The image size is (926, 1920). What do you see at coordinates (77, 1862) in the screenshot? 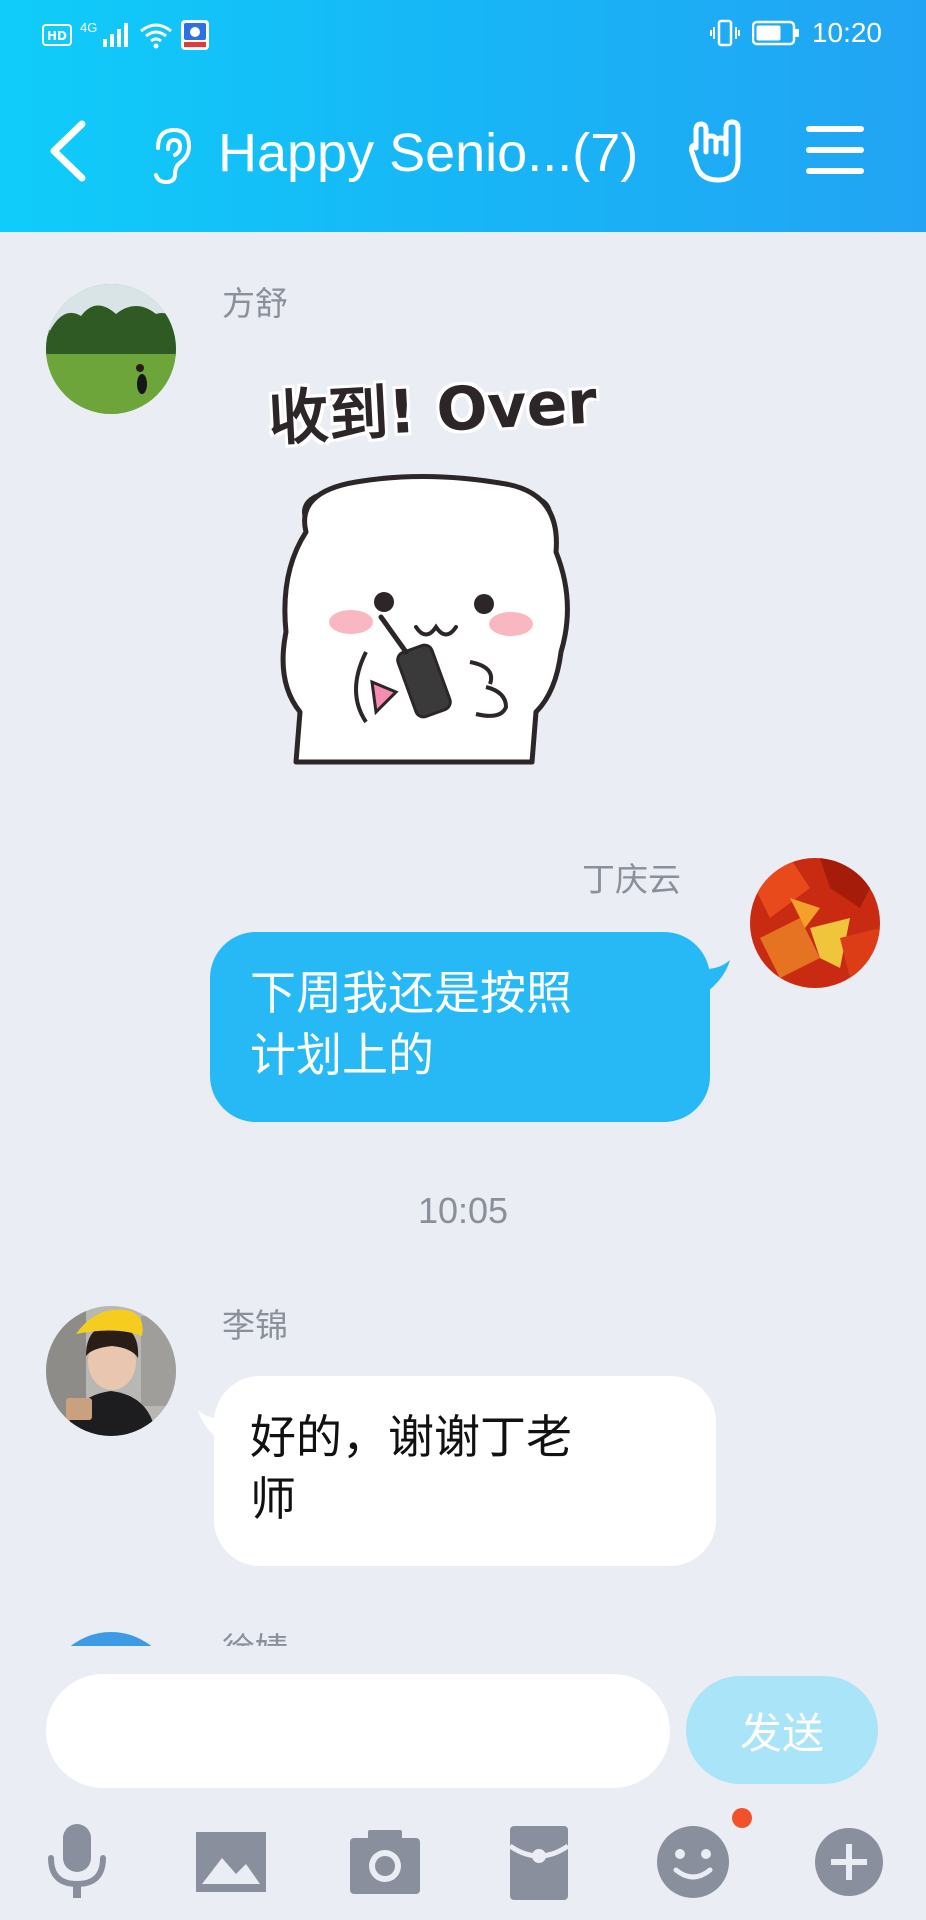
I see `microphone-icon` at bounding box center [77, 1862].